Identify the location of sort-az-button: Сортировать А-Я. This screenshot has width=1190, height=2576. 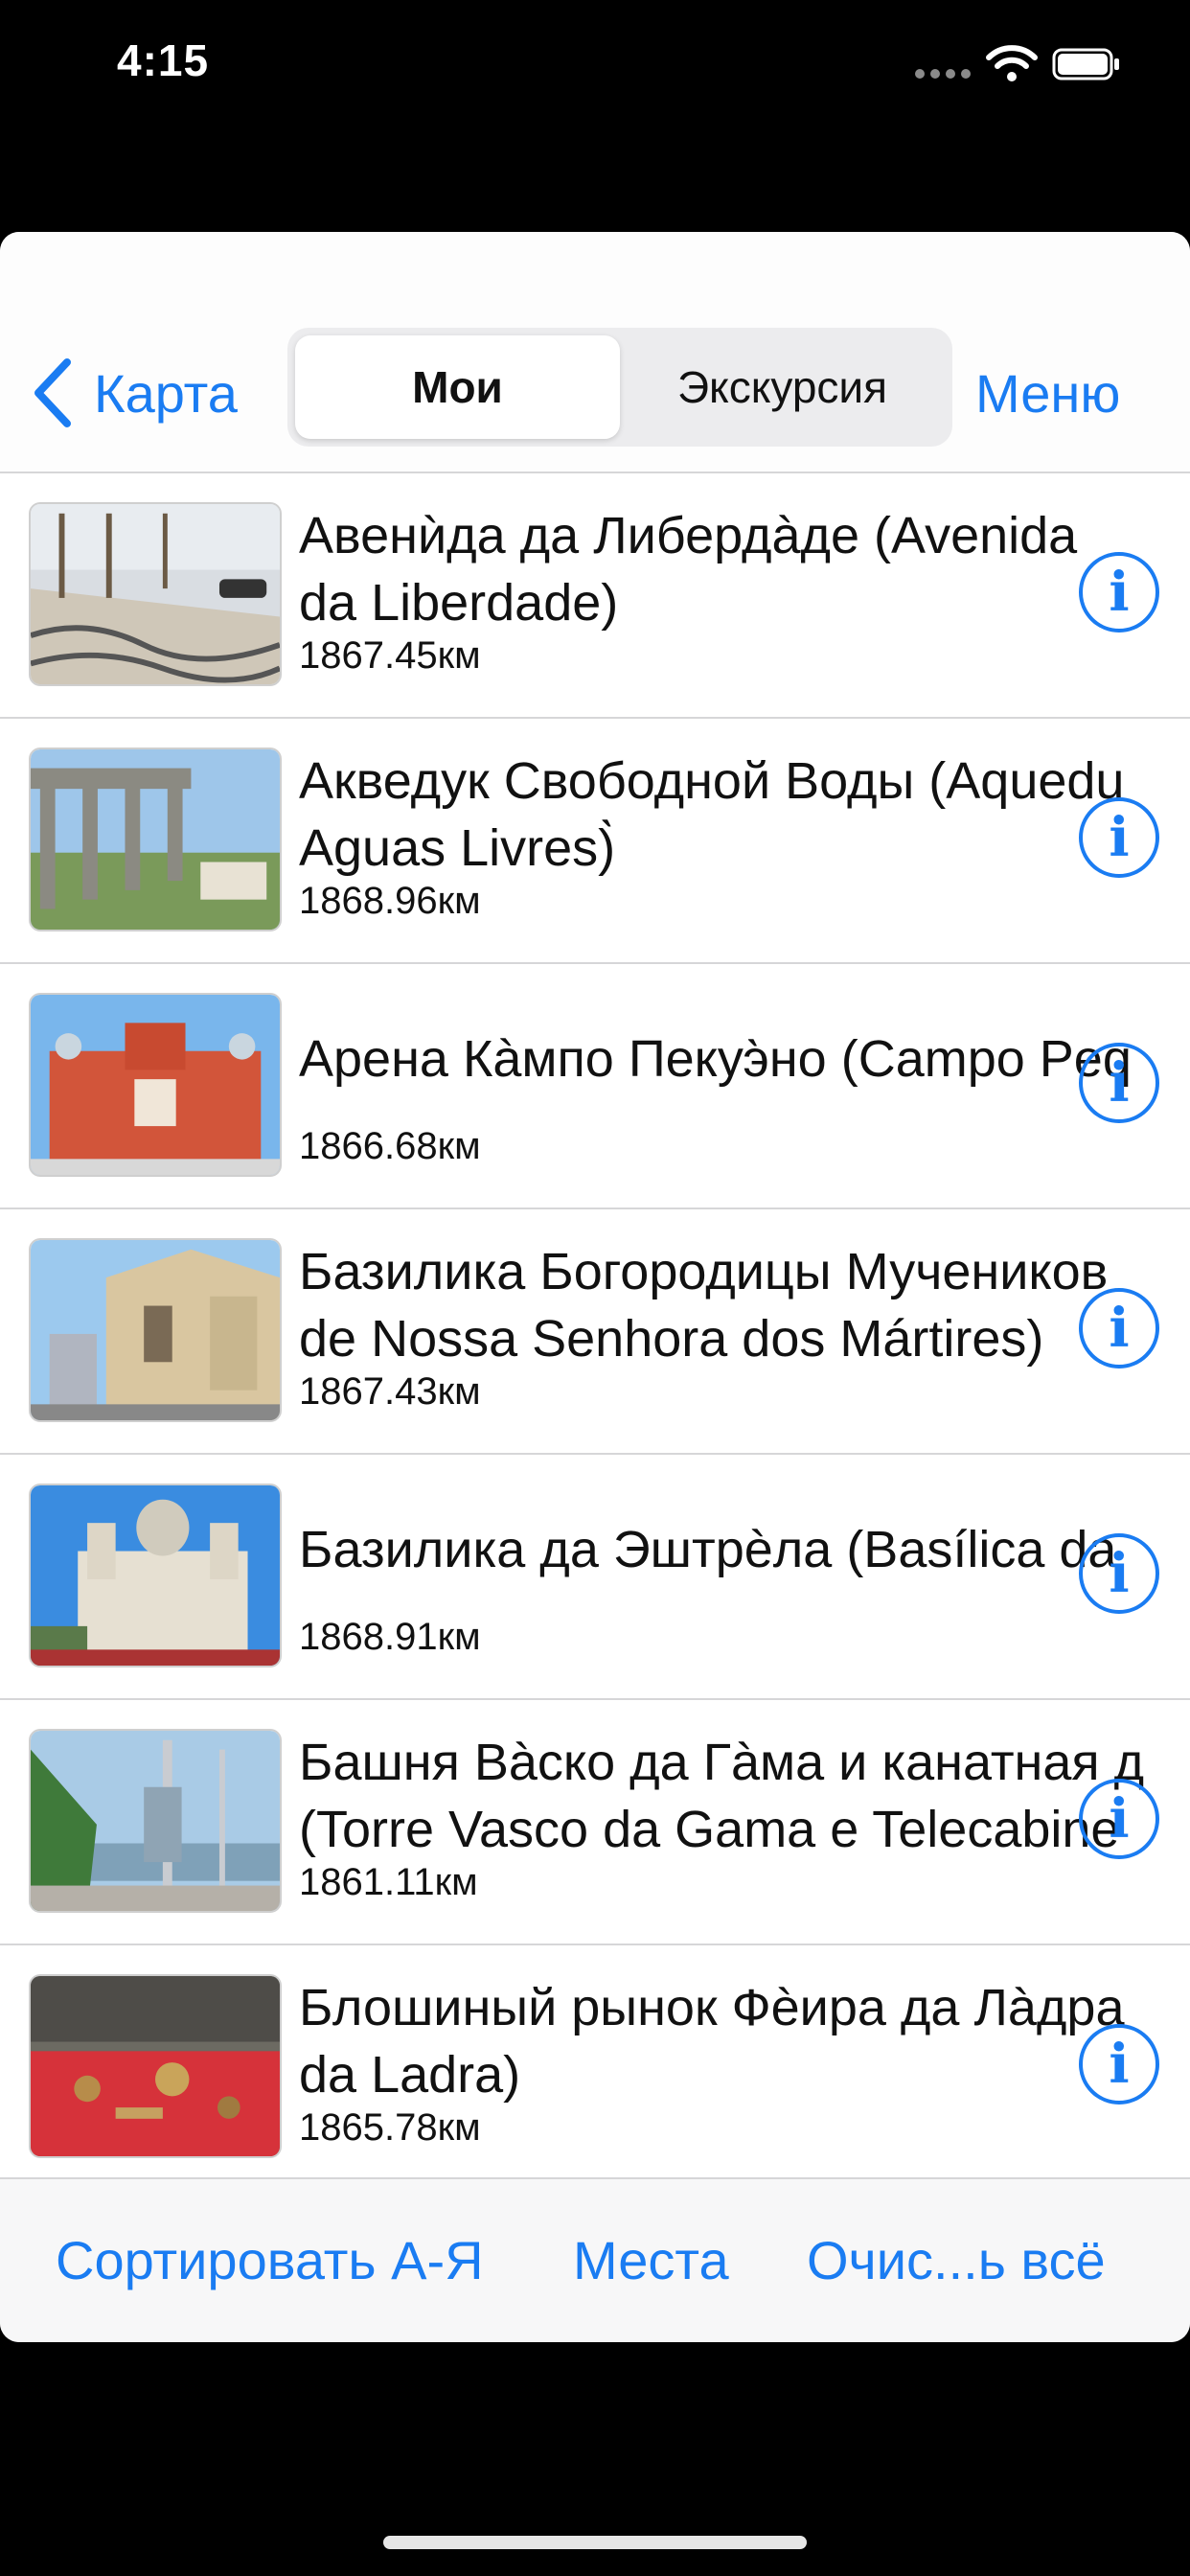
(270, 2260).